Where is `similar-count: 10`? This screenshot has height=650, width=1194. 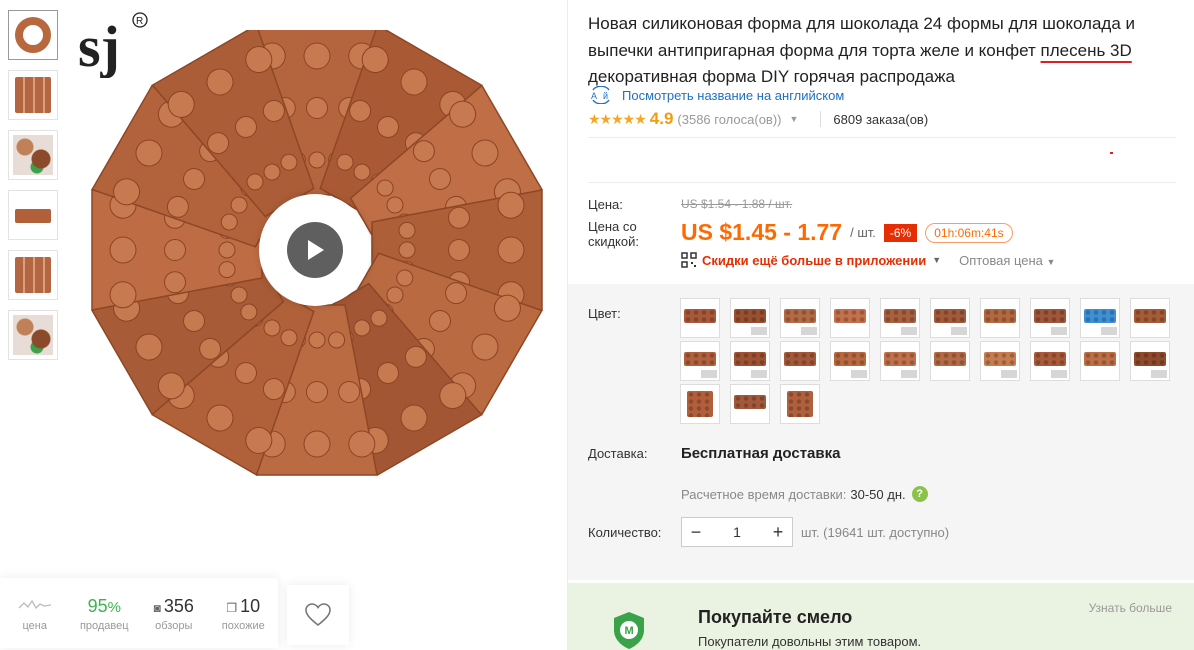 similar-count: 10 is located at coordinates (250, 606).